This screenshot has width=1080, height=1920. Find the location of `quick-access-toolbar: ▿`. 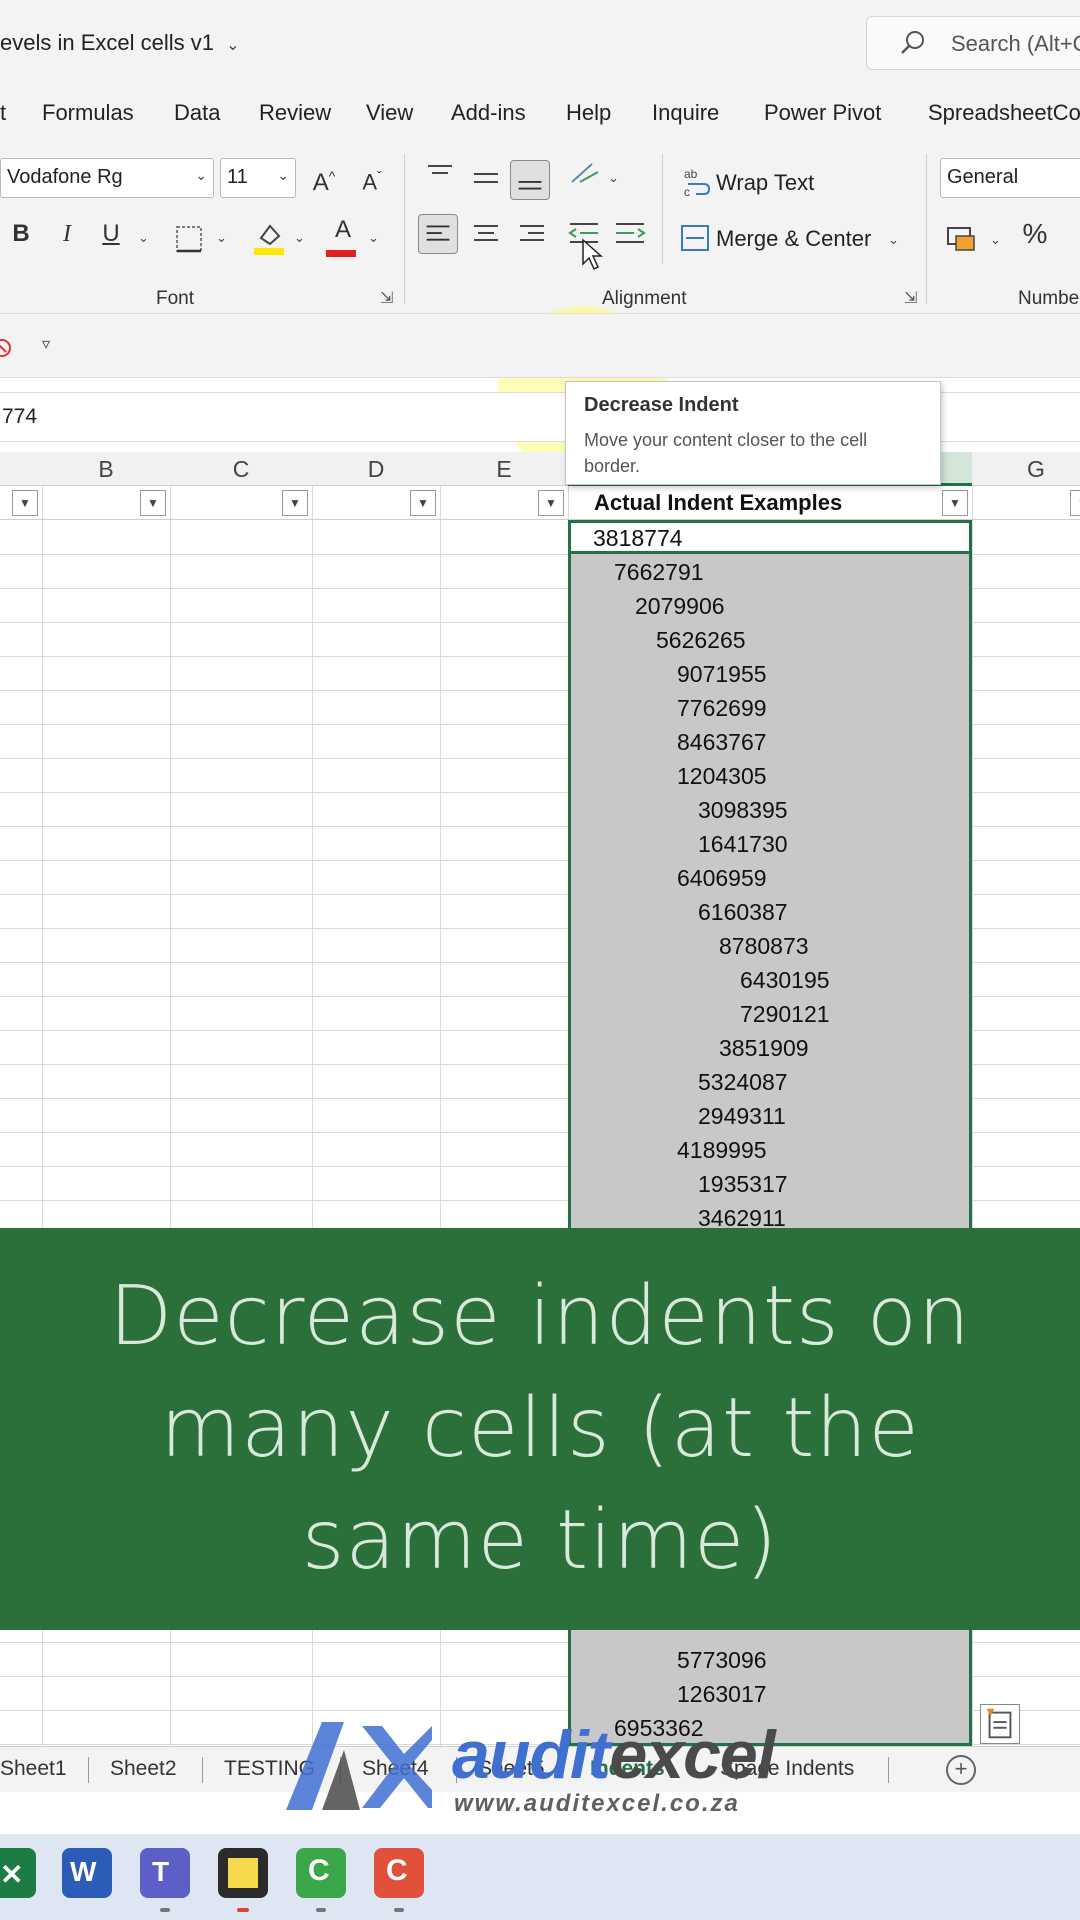

quick-access-toolbar: ▿ is located at coordinates (540, 346).